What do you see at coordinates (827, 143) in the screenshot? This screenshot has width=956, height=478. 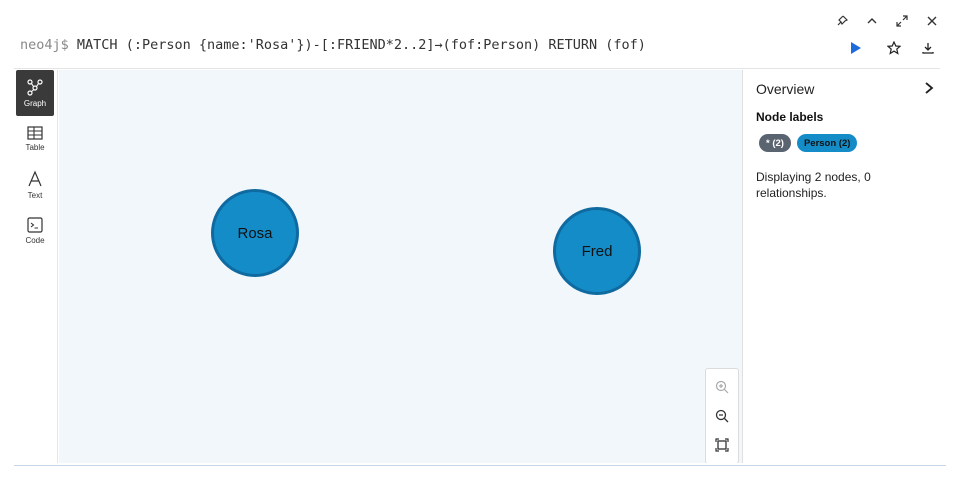 I see `badge-person-label: Person (2)` at bounding box center [827, 143].